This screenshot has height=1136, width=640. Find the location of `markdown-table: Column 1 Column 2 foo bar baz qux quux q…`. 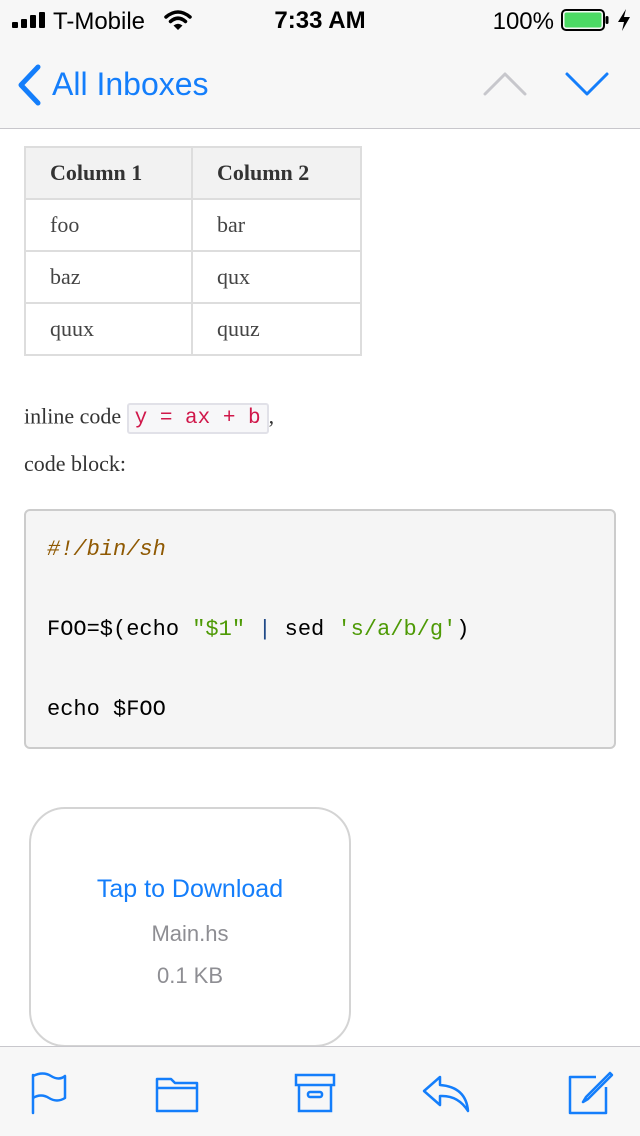

markdown-table: Column 1 Column 2 foo bar baz qux quux q… is located at coordinates (193, 251).